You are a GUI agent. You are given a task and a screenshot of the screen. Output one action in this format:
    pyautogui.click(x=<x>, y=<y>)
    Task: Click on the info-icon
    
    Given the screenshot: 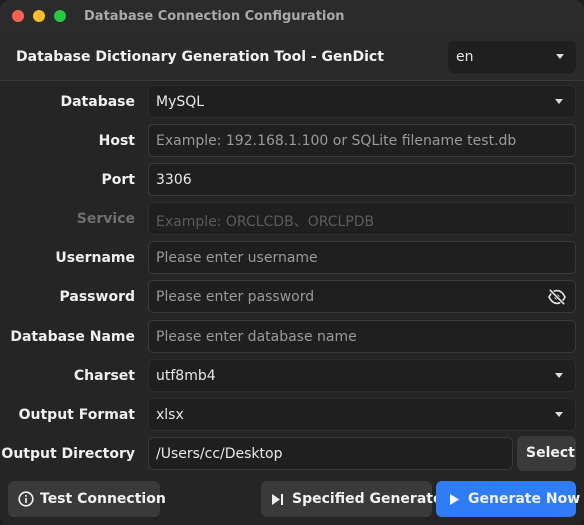 What is the action you would take?
    pyautogui.click(x=26, y=499)
    